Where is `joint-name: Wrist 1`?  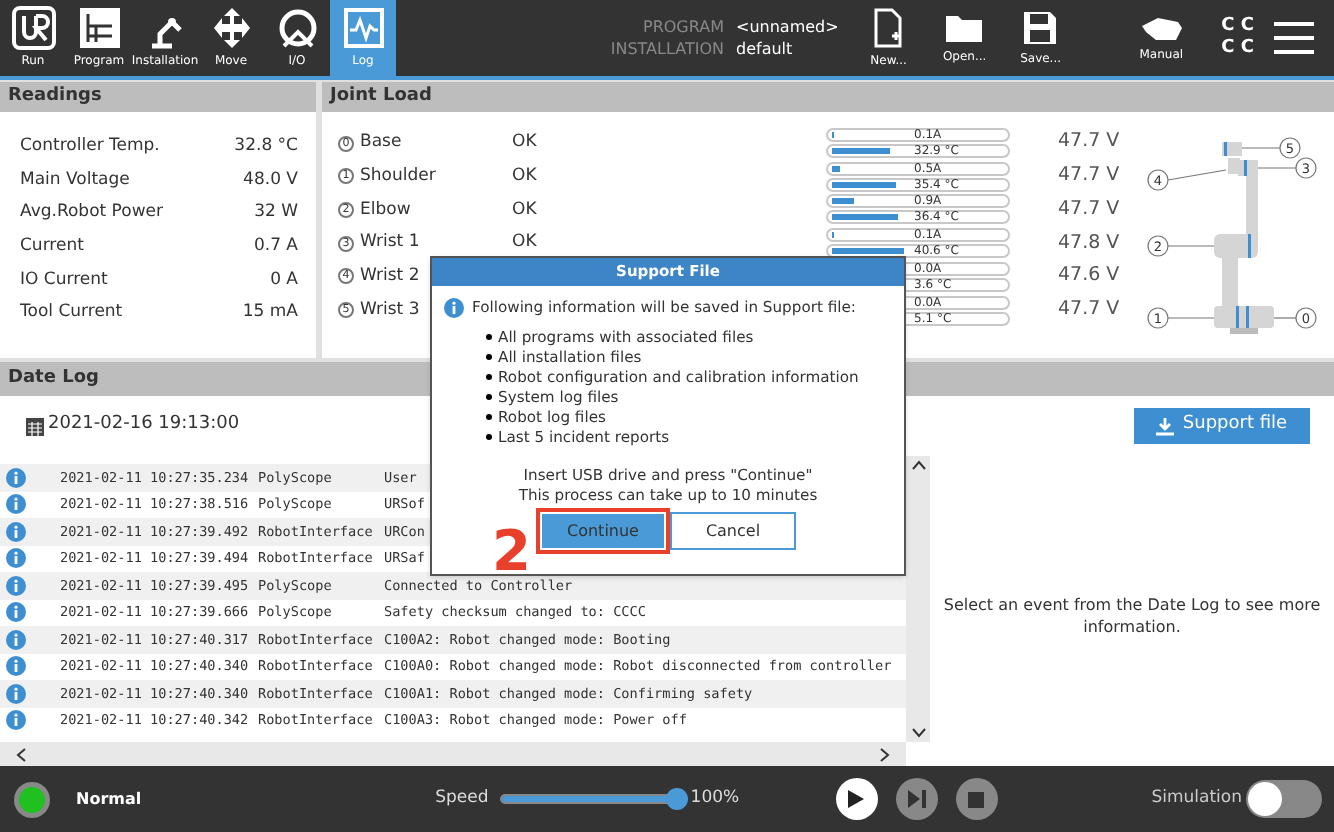 joint-name: Wrist 1 is located at coordinates (390, 242).